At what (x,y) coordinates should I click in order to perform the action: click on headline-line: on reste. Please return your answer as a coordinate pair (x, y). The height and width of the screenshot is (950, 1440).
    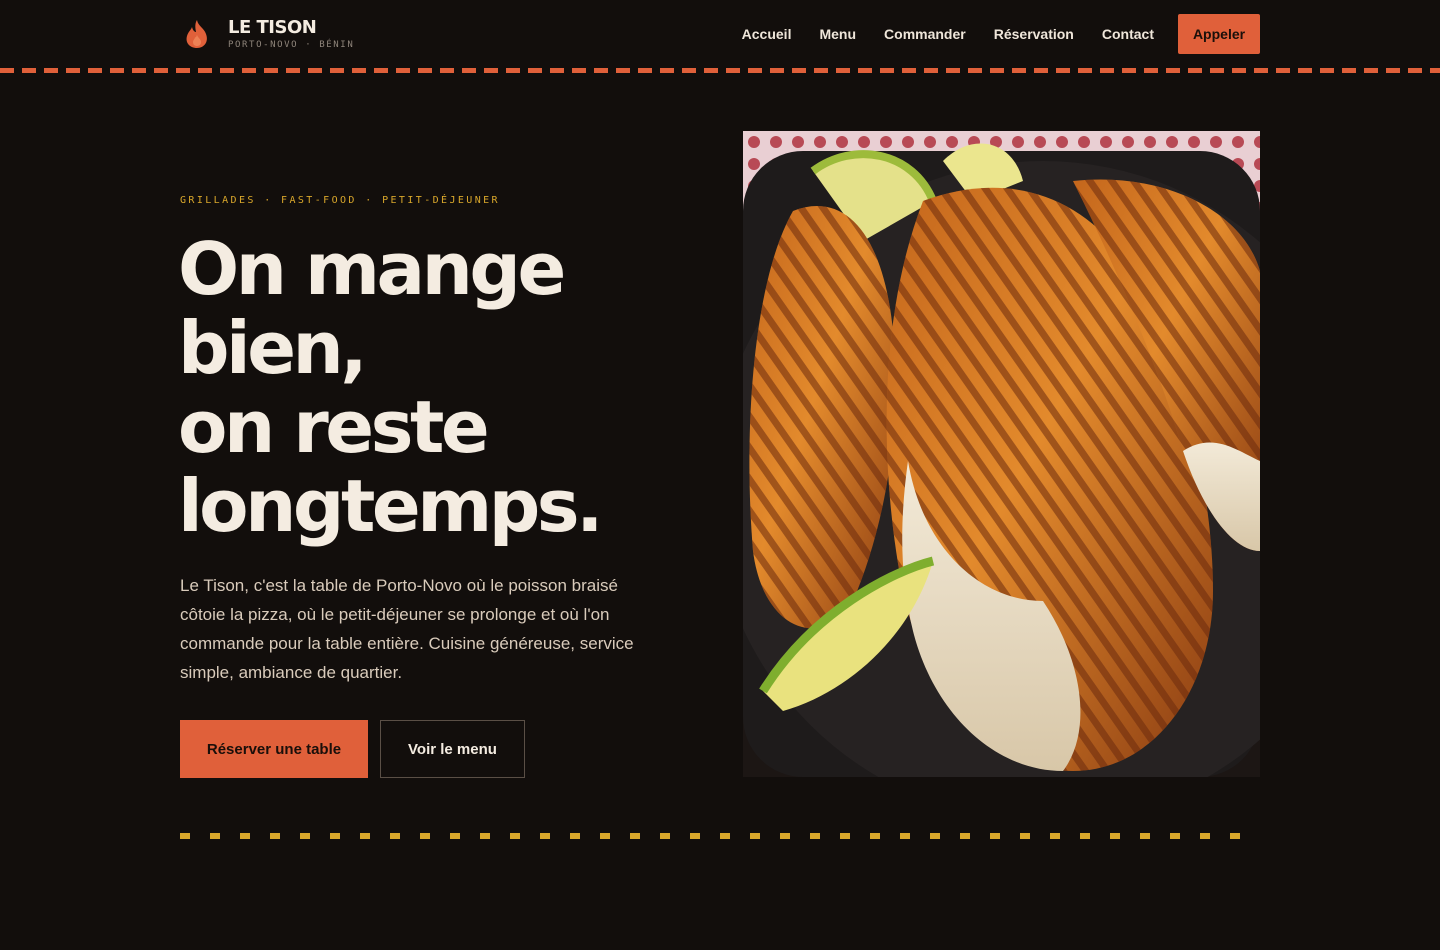
    Looking at the image, I should click on (334, 427).